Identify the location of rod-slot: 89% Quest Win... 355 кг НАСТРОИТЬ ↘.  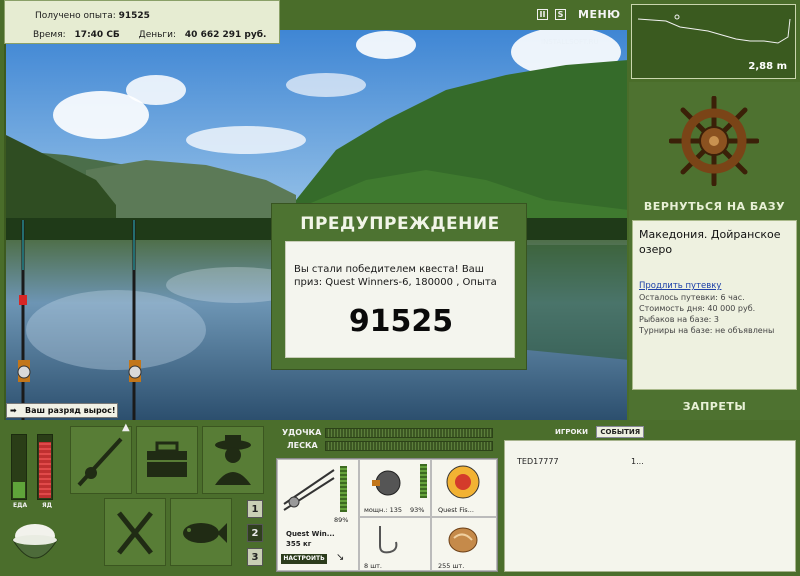
(318, 515).